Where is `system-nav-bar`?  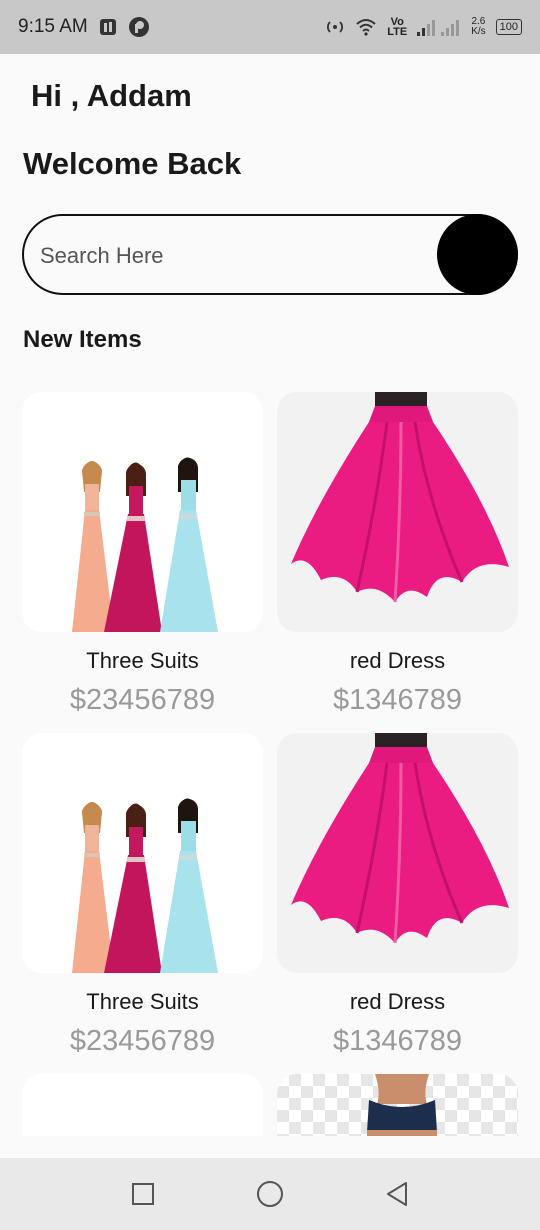
system-nav-bar is located at coordinates (270, 1194).